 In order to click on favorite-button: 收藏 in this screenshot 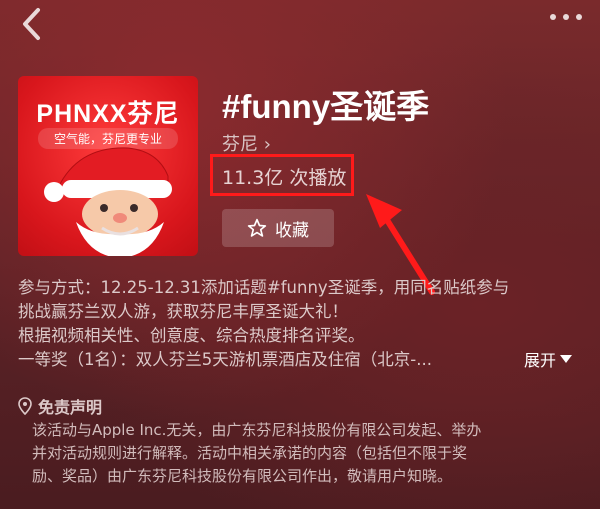, I will do `click(278, 228)`.